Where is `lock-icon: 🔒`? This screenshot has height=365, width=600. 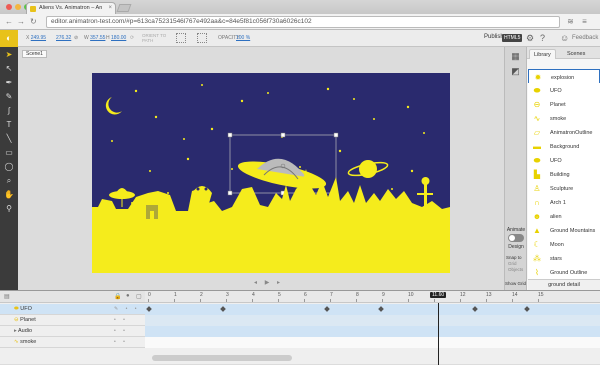 lock-icon: 🔒 is located at coordinates (117, 296).